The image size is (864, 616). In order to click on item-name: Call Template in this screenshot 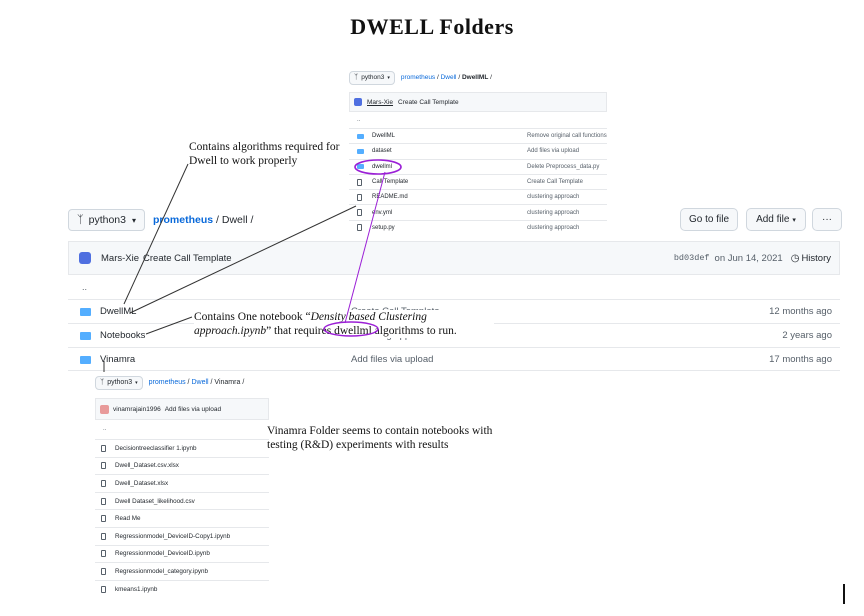, I will do `click(449, 182)`.